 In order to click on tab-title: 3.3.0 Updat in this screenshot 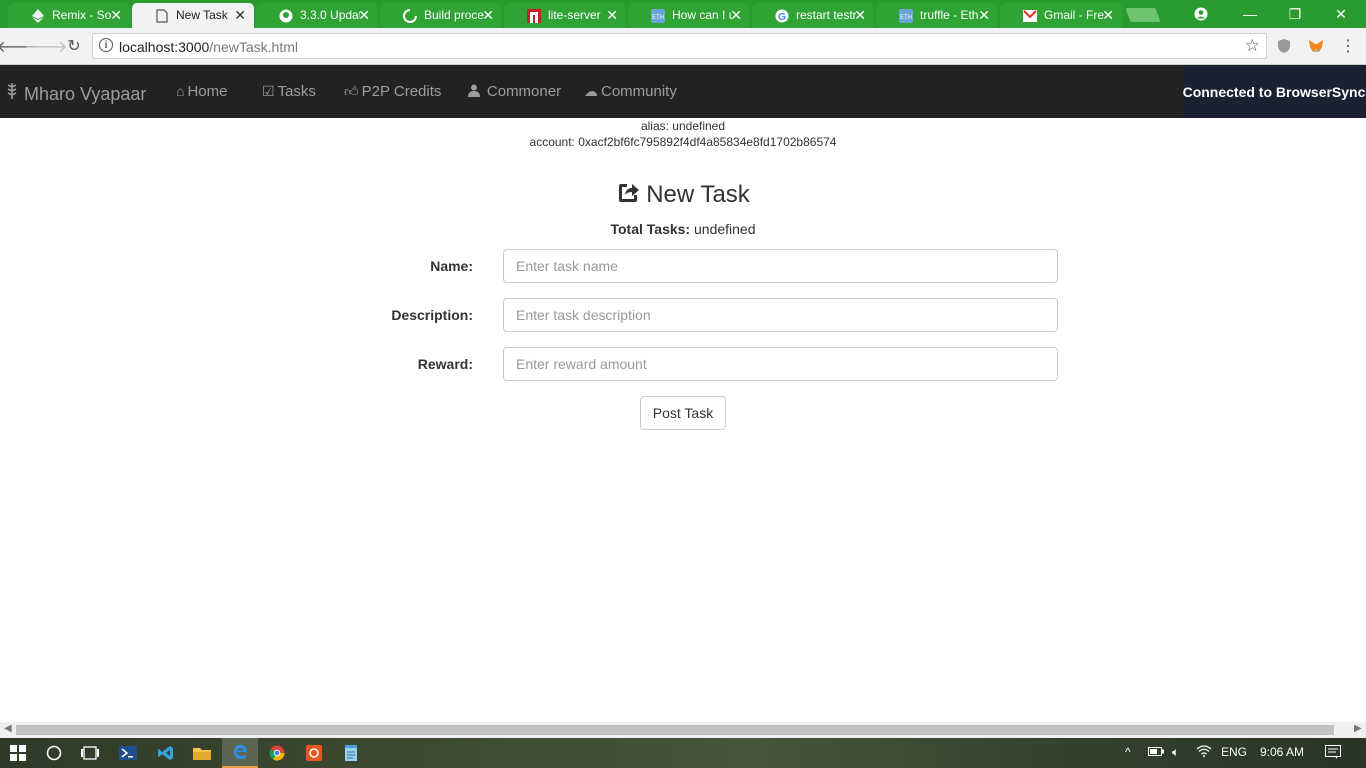, I will do `click(330, 15)`.